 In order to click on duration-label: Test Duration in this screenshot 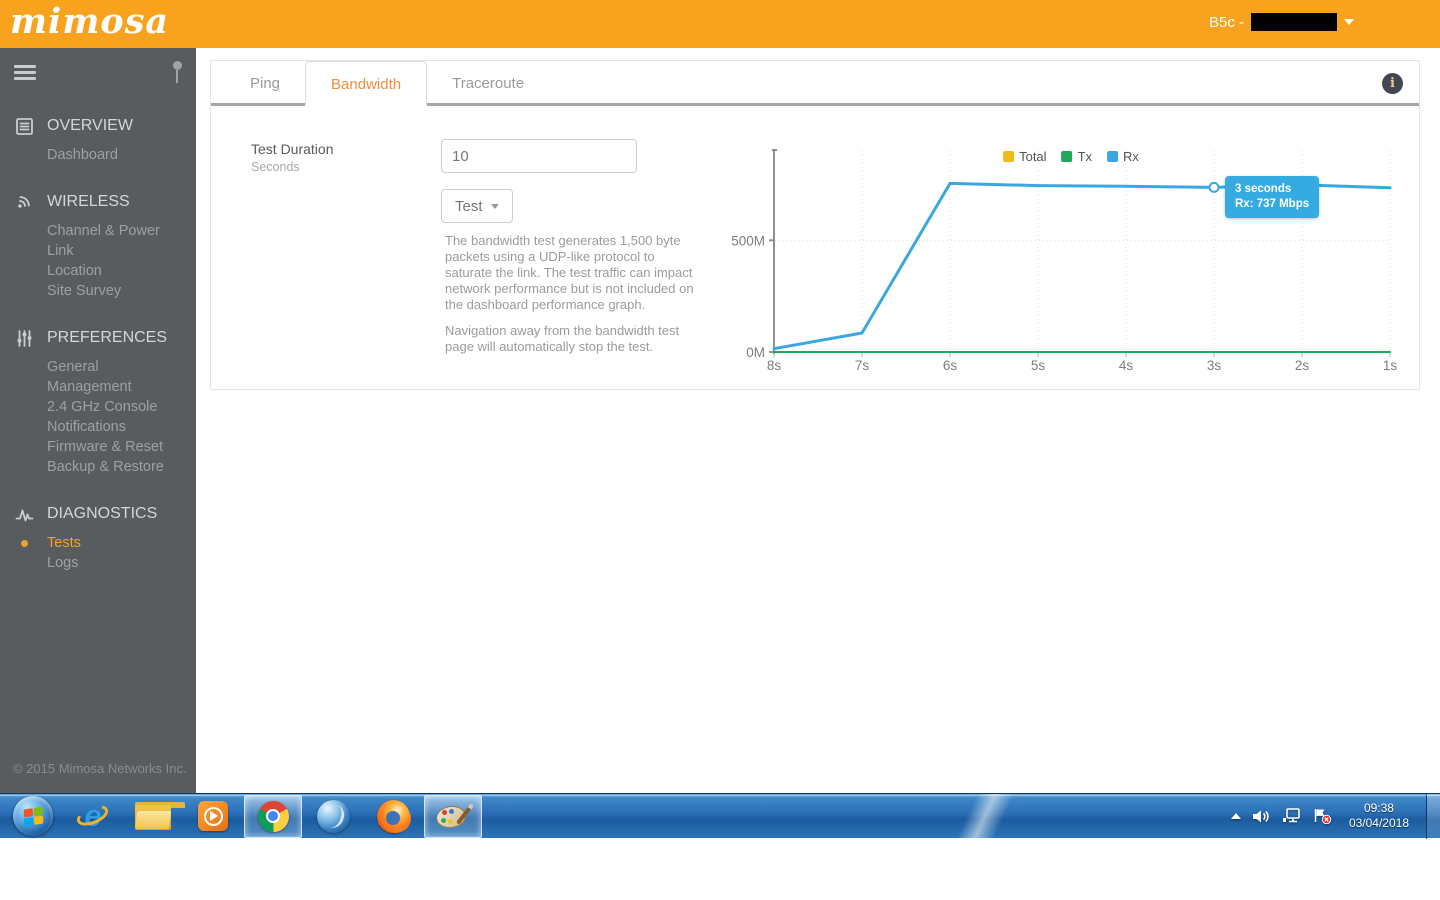, I will do `click(292, 149)`.